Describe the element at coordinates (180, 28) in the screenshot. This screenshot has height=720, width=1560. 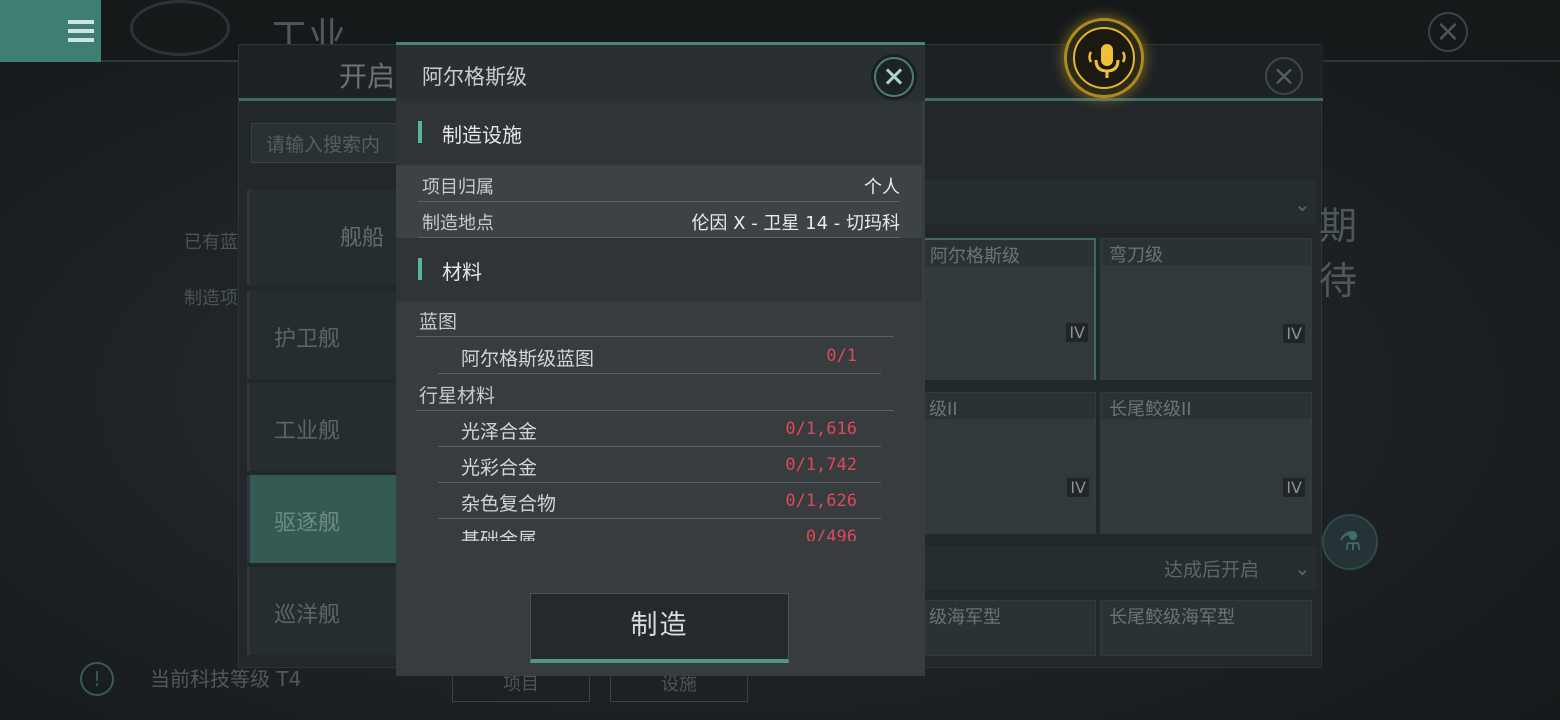
I see `industry-icon` at that location.